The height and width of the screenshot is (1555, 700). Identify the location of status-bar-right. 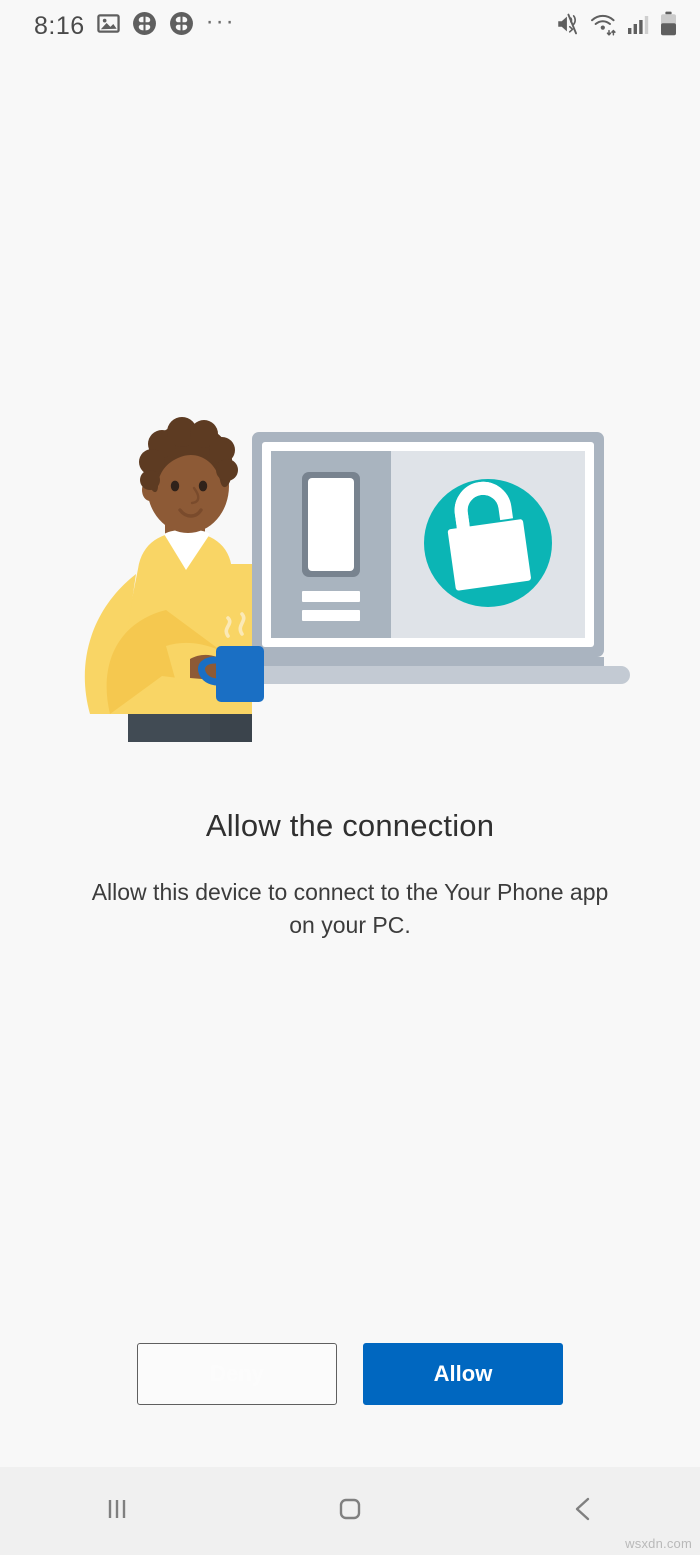
(616, 26).